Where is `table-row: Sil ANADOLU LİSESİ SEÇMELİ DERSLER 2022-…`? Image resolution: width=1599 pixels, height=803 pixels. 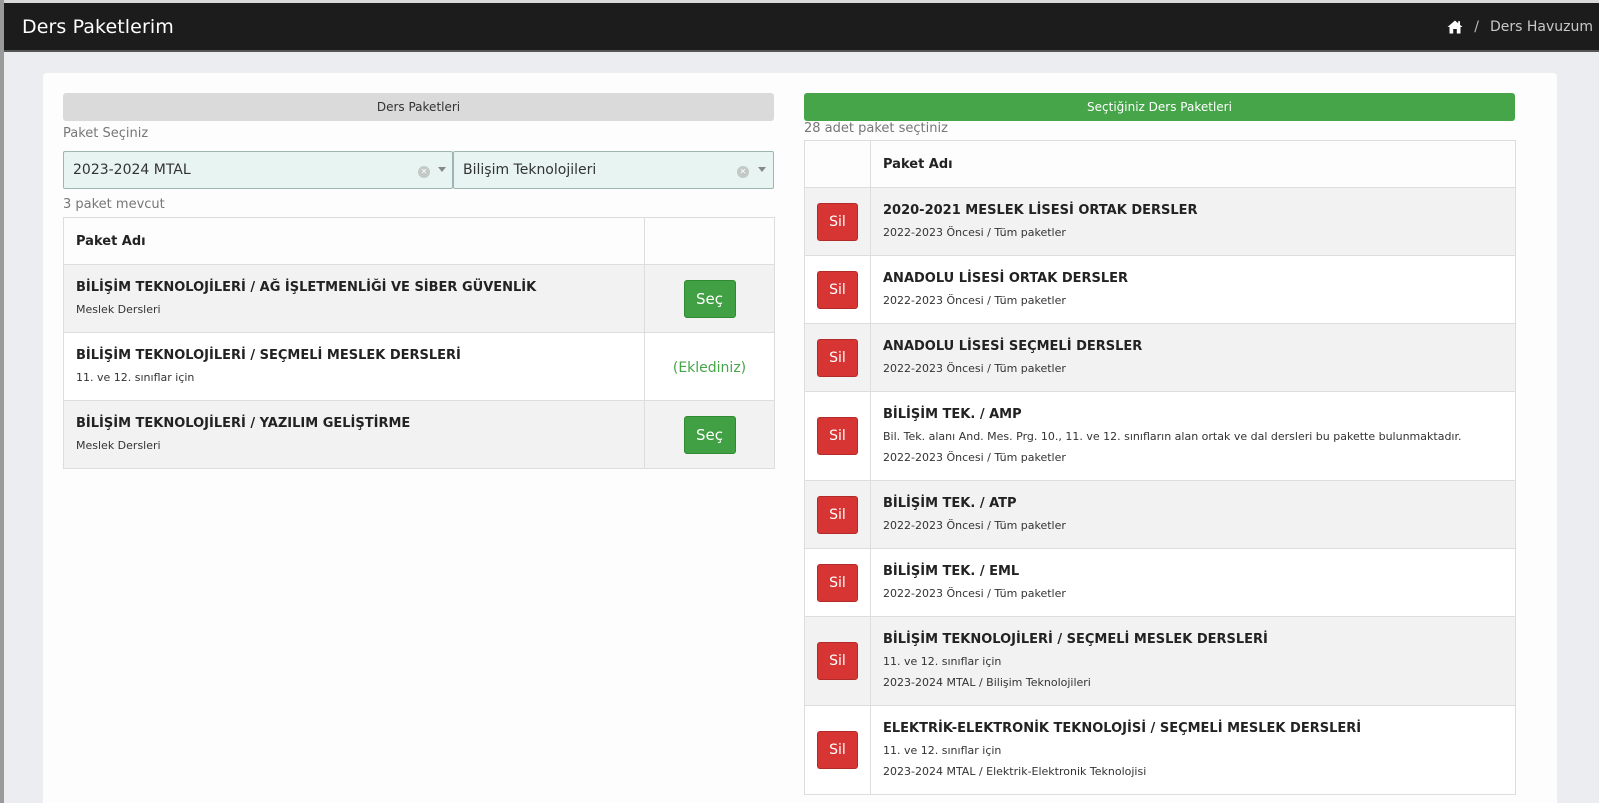
table-row: Sil ANADOLU LİSESİ SEÇMELİ DERSLER 2022-… is located at coordinates (1160, 357).